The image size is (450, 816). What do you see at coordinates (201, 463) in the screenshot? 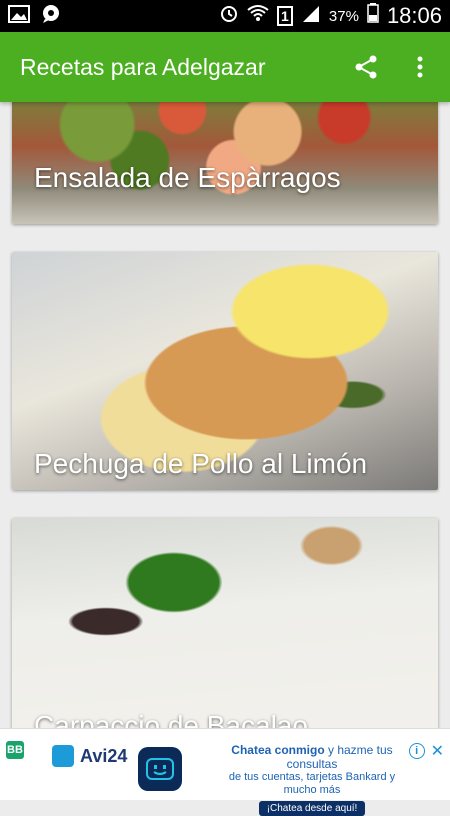
I see `recipe-title: Pechuga de Pollo al Limón` at bounding box center [201, 463].